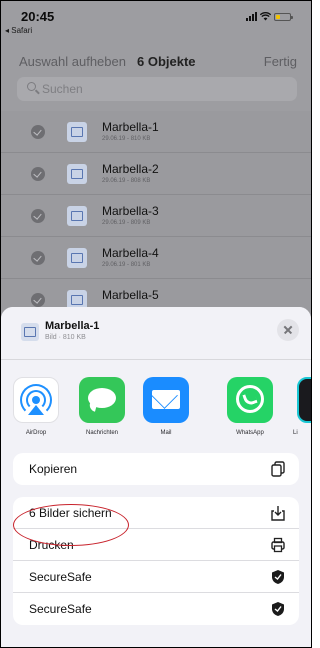 Image resolution: width=320 pixels, height=648 pixels. Describe the element at coordinates (70, 513) in the screenshot. I see `action-label: 6 Bilder sichern` at that location.